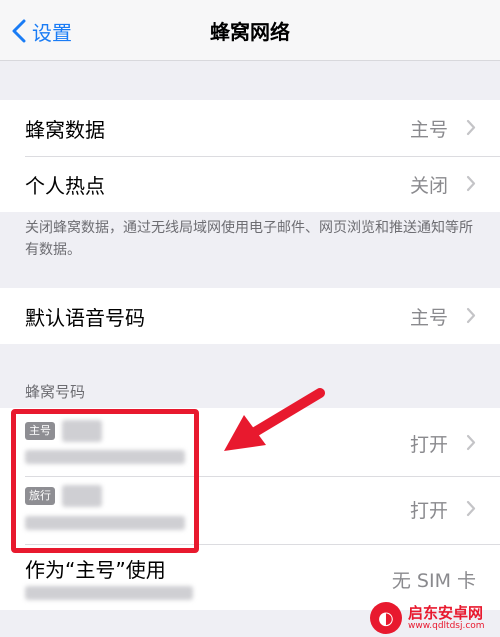 The width and height of the screenshot is (500, 637). What do you see at coordinates (55, 392) in the screenshot?
I see `sim-section-header: 蜂窝号码` at bounding box center [55, 392].